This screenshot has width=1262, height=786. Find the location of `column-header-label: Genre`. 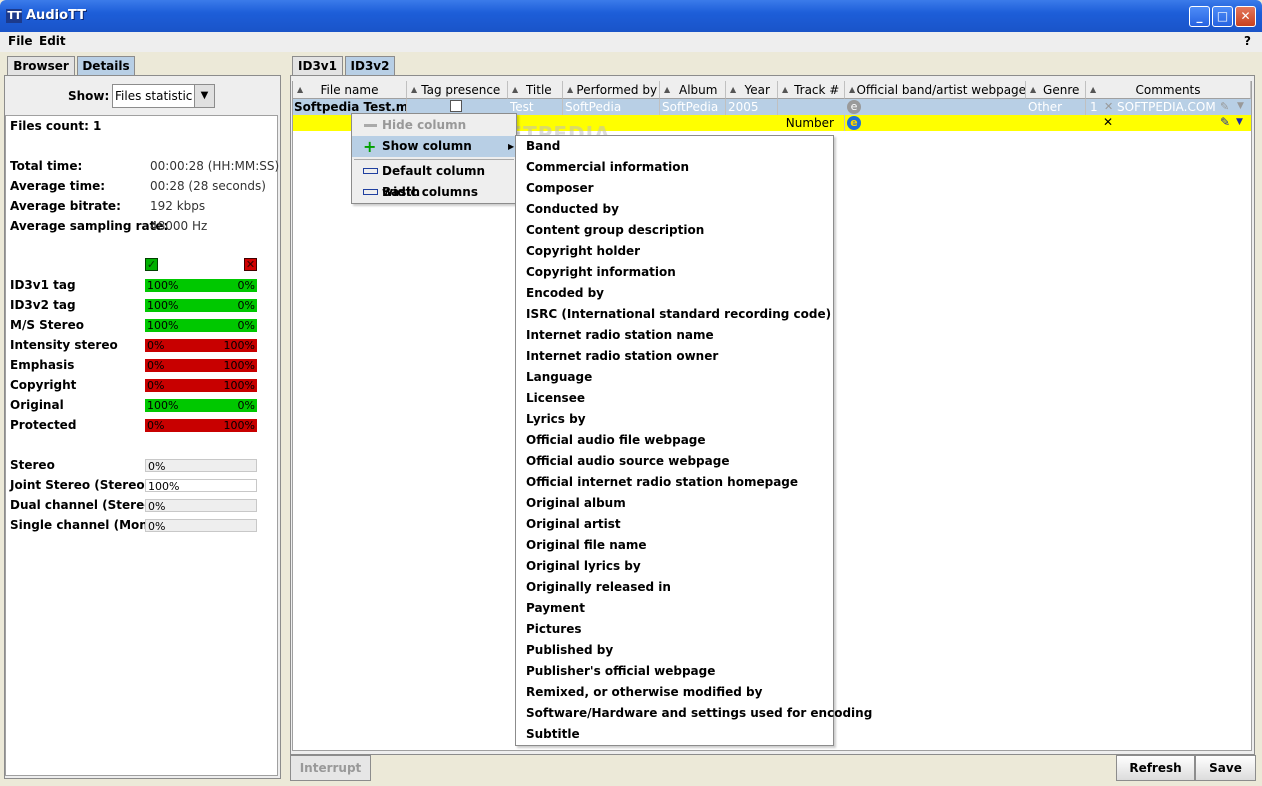

column-header-label: Genre is located at coordinates (1061, 90).